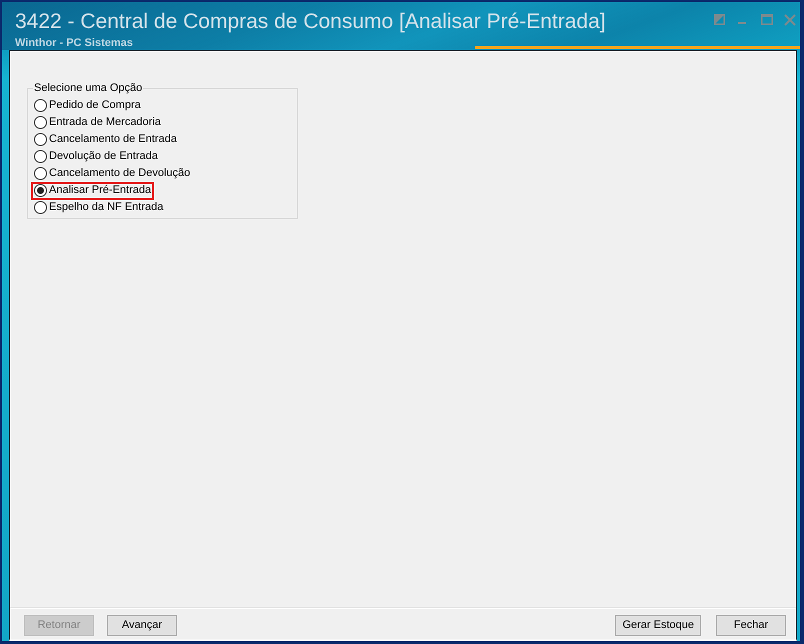 Image resolution: width=804 pixels, height=644 pixels. Describe the element at coordinates (100, 190) in the screenshot. I see `option-label: Analisar Pré-Entrada` at that location.